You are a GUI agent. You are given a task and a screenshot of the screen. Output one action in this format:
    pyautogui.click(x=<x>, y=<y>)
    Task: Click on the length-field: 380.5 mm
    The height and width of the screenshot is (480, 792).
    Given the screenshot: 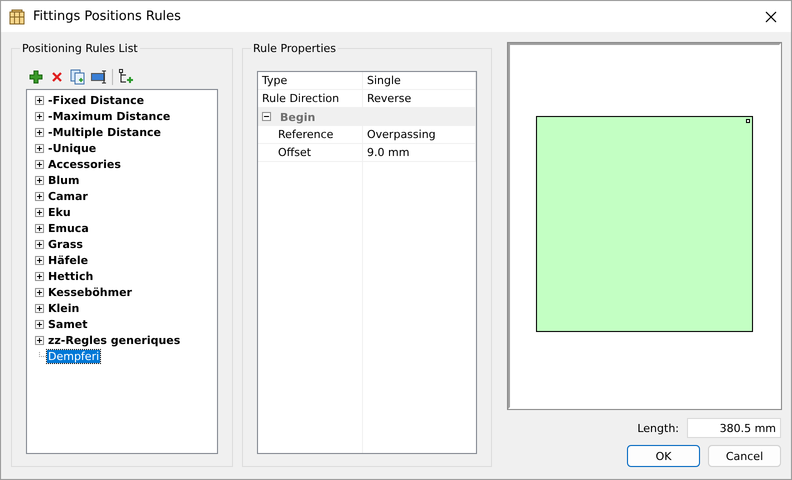 What is the action you would take?
    pyautogui.click(x=734, y=428)
    